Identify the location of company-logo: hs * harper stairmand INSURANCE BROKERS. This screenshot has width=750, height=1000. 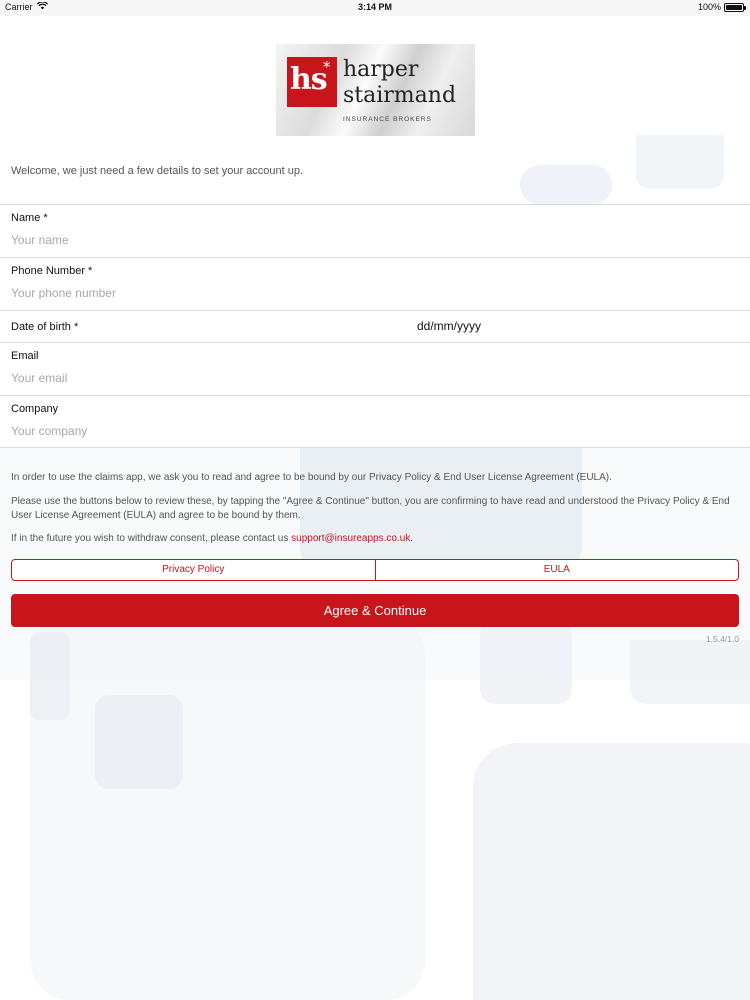
(375, 90).